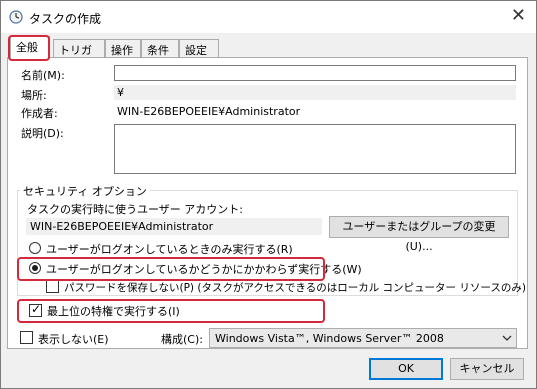 The image size is (537, 389). Describe the element at coordinates (171, 269) in the screenshot. I see `run-whether-logged-on-highlight` at that location.